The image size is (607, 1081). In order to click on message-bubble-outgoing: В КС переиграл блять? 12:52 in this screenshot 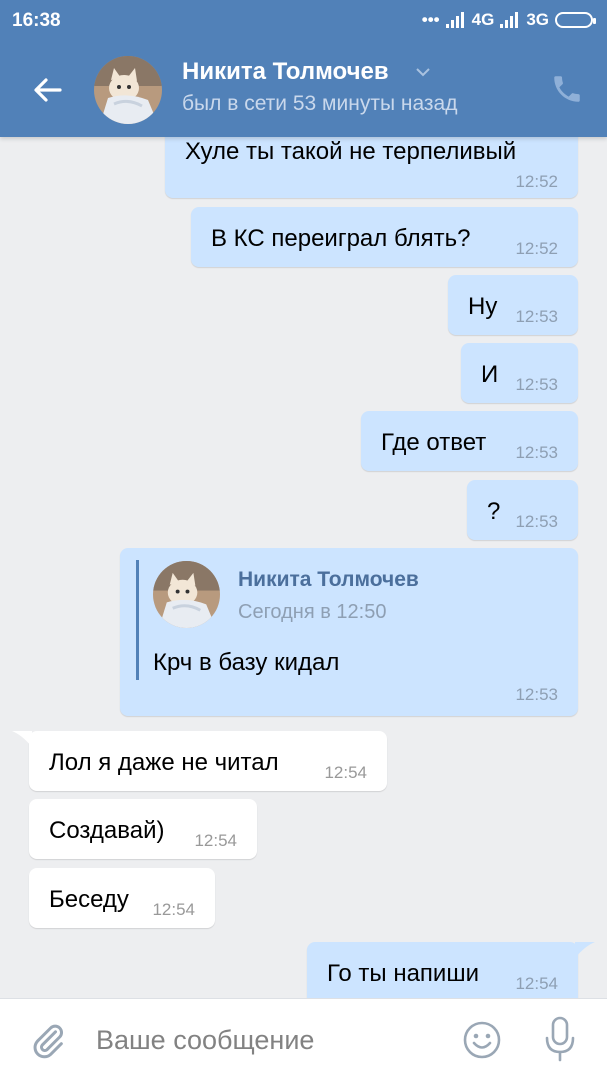, I will do `click(384, 237)`.